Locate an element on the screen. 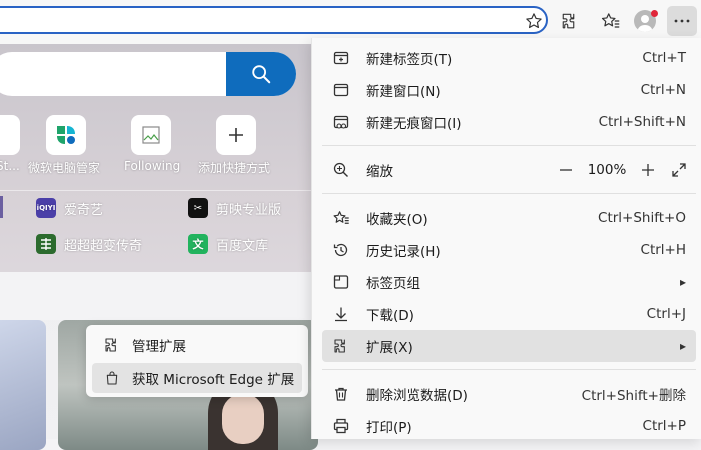 The width and height of the screenshot is (701, 450). manage-extensions-label: 管理扩展 is located at coordinates (159, 347).